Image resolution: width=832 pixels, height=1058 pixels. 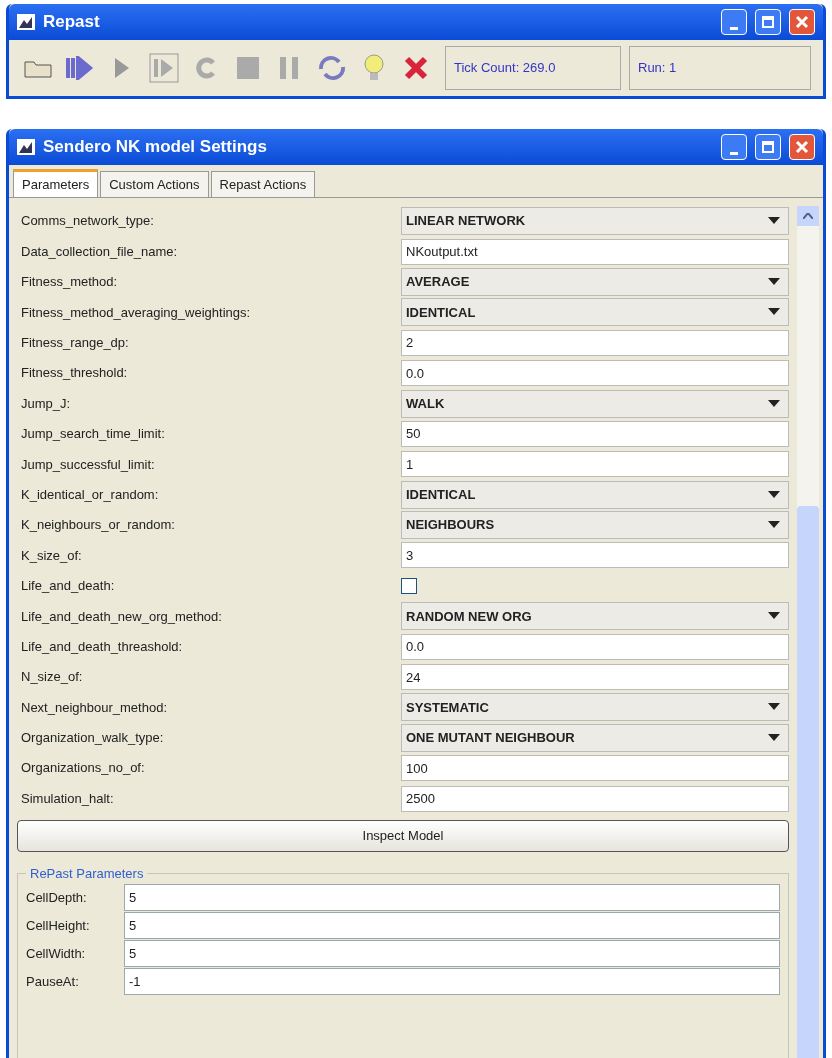 What do you see at coordinates (154, 184) in the screenshot?
I see `tab: Custom Actions` at bounding box center [154, 184].